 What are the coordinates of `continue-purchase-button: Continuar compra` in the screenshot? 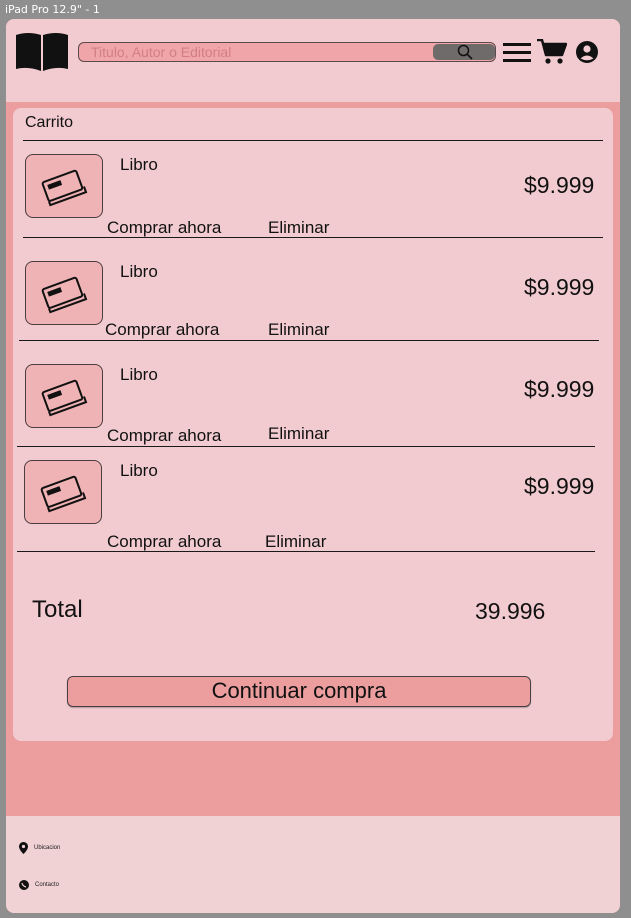 It's located at (299, 691).